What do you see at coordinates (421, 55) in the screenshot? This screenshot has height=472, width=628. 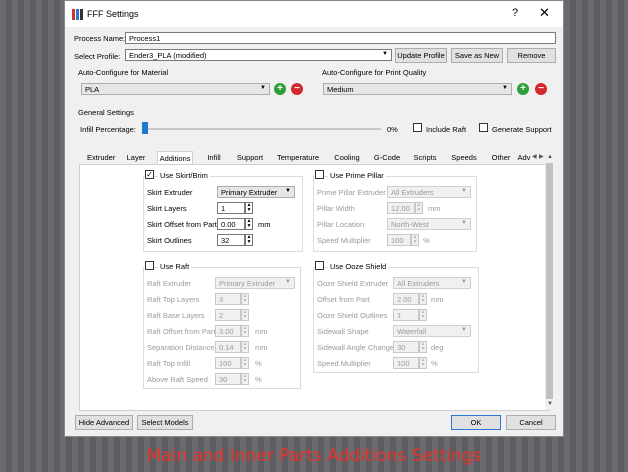 I see `update-profile-button: Update Profile` at bounding box center [421, 55].